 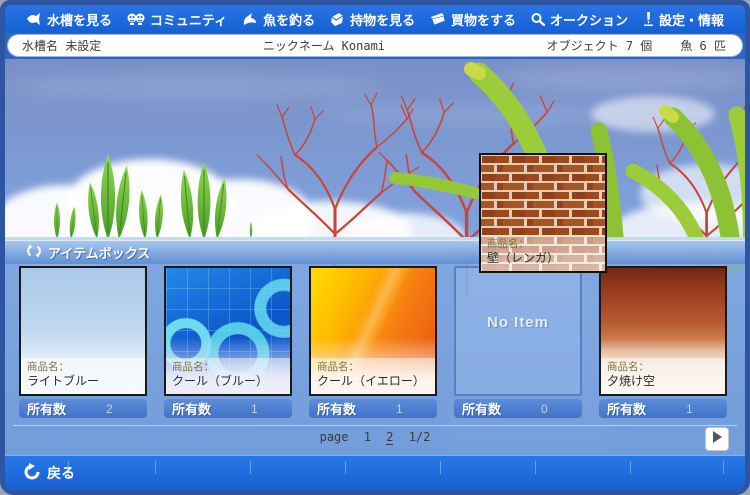 What do you see at coordinates (390, 437) in the screenshot?
I see `page-number-2-current: 2` at bounding box center [390, 437].